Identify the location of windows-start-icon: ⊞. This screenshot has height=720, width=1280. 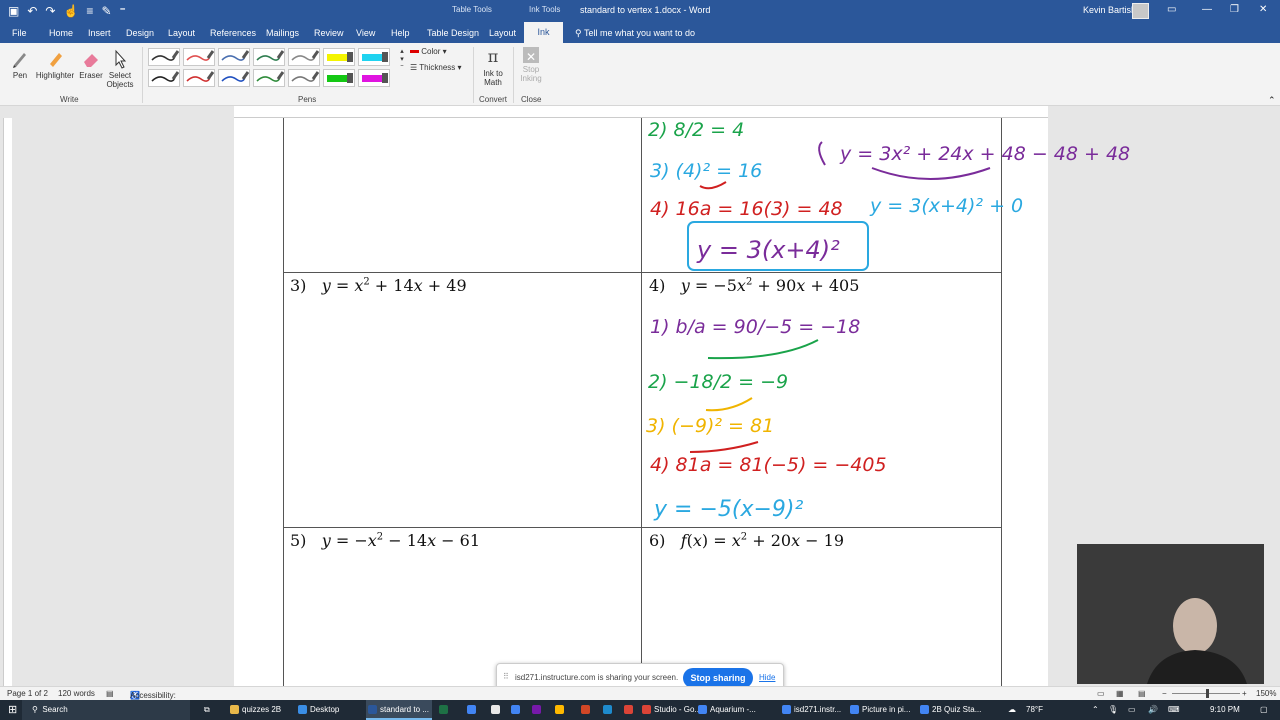
(10, 710).